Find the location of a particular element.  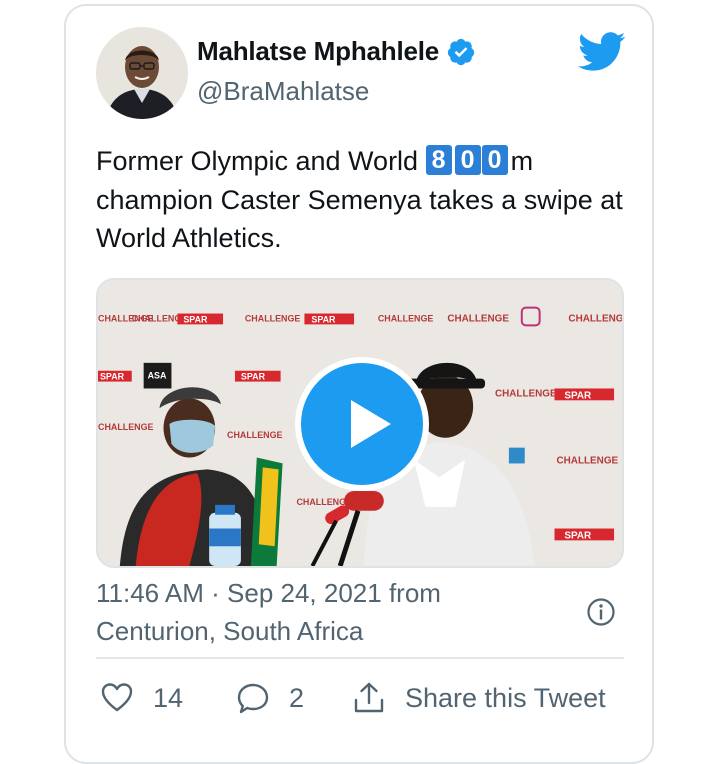

author-row: Mahlatse Mphahlele is located at coordinates (336, 51).